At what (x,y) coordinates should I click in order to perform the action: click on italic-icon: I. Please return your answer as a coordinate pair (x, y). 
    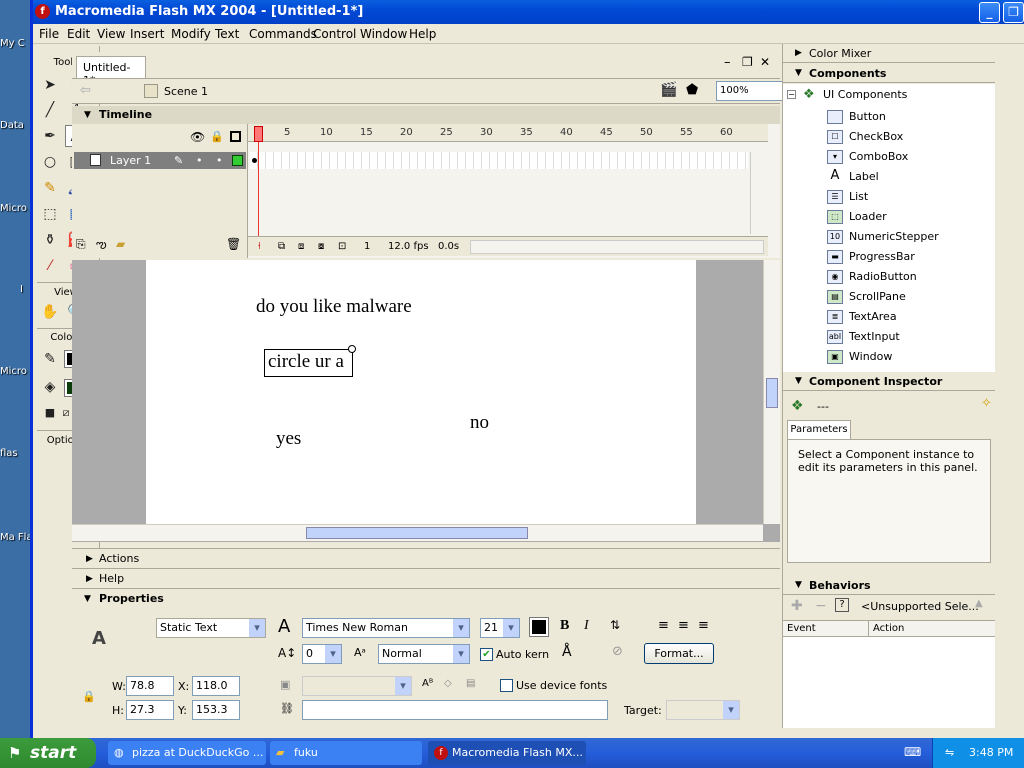
    Looking at the image, I should click on (586, 626).